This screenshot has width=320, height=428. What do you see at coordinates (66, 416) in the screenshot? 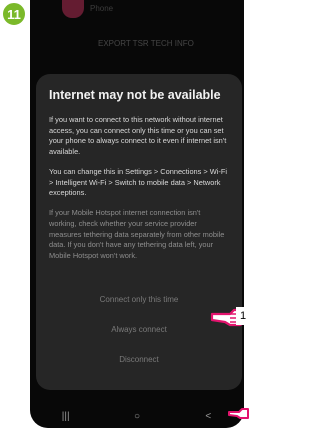
I see `recents-button: |||` at bounding box center [66, 416].